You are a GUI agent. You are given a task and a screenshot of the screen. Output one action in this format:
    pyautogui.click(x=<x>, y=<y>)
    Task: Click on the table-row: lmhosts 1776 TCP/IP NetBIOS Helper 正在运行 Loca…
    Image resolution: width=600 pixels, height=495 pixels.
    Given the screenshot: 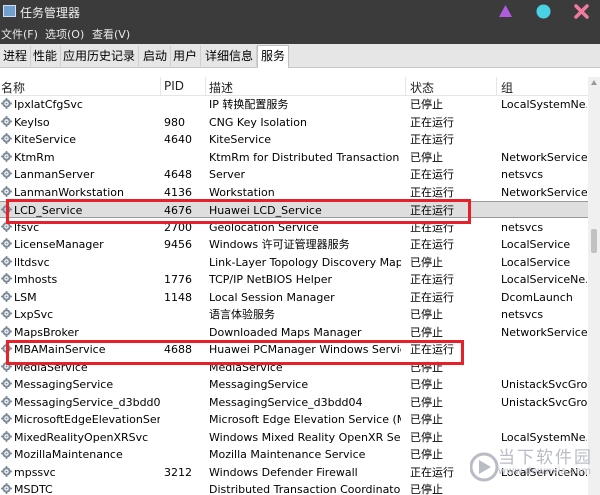 What is the action you would take?
    pyautogui.click(x=294, y=279)
    